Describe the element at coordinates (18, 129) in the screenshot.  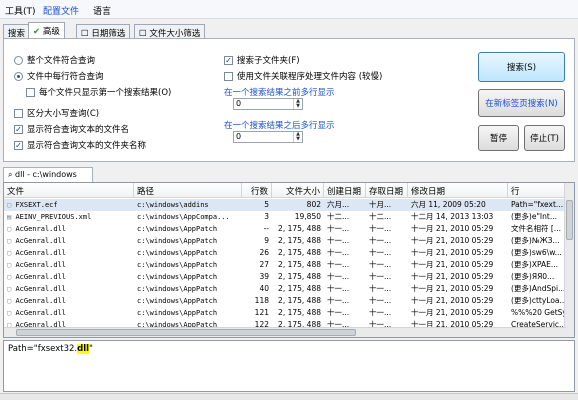
I see `checkmark-icon: ✓` at that location.